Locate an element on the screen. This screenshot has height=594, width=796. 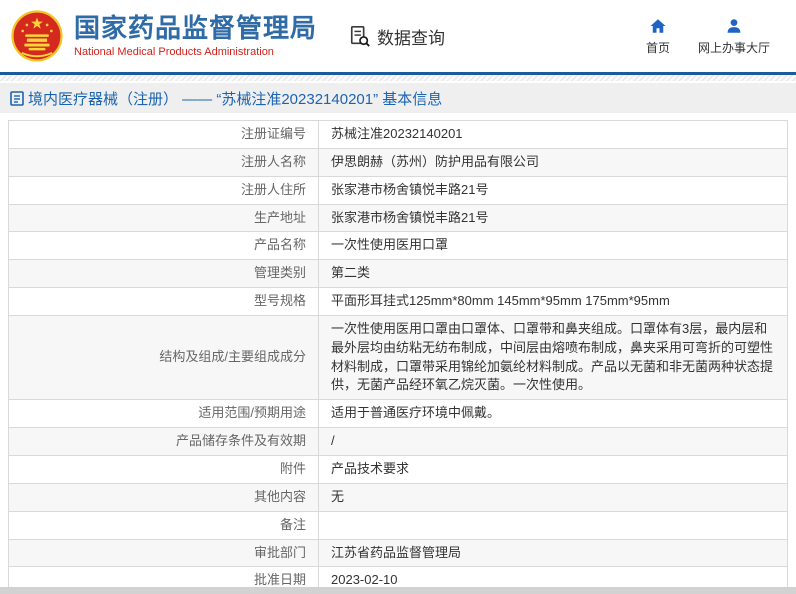
nav-item-service-hall: 网上办事大厅 is located at coordinates (734, 36).